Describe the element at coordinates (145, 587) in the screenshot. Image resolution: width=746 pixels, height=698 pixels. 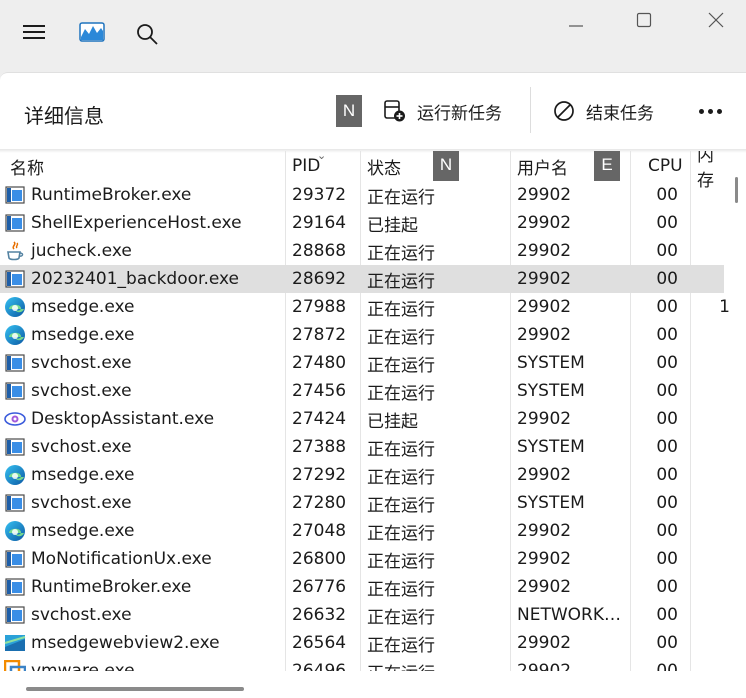
I see `process-name-cell: RuntimeBroker.exe` at that location.